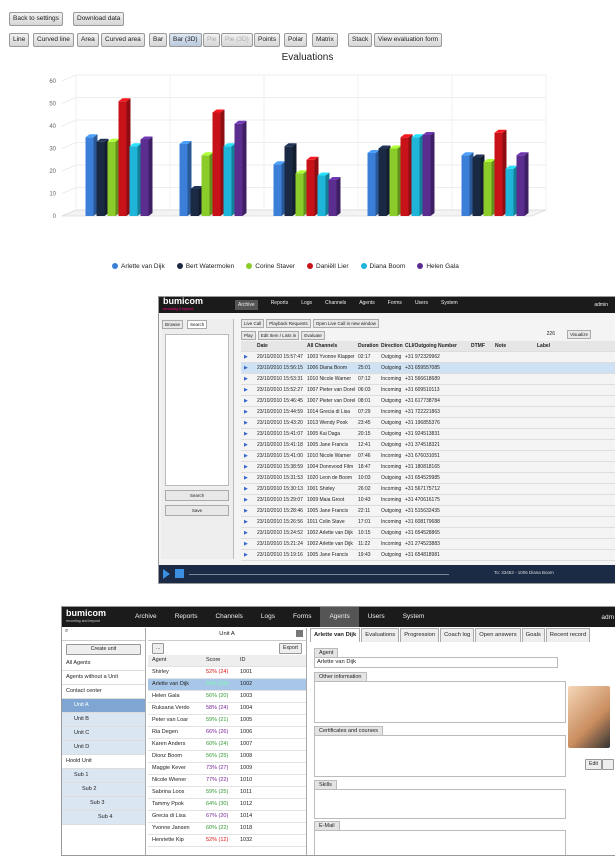  What do you see at coordinates (339, 617) in the screenshot?
I see `menu-agents: Agents` at bounding box center [339, 617].